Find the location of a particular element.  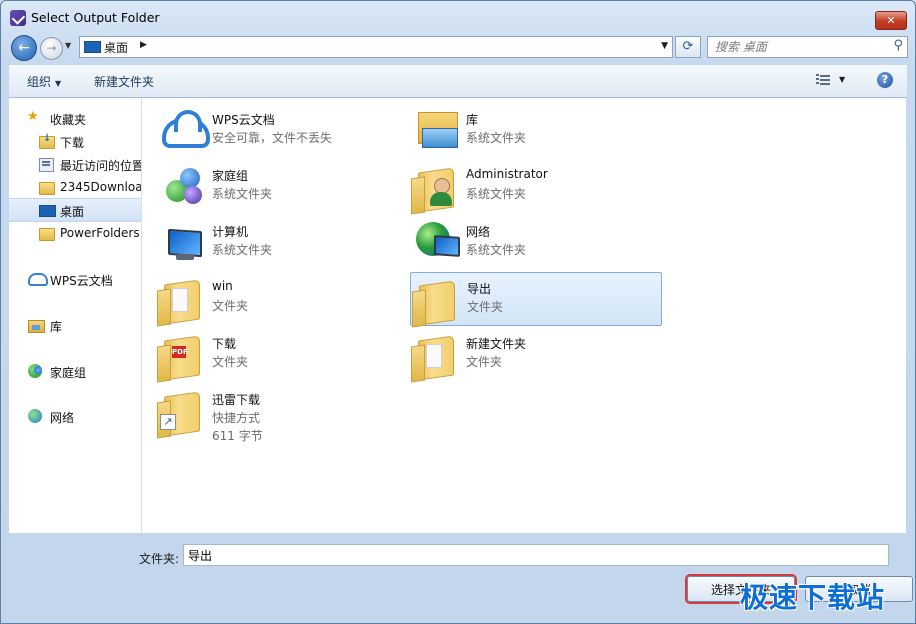

star-icon: ★ is located at coordinates (33, 116).